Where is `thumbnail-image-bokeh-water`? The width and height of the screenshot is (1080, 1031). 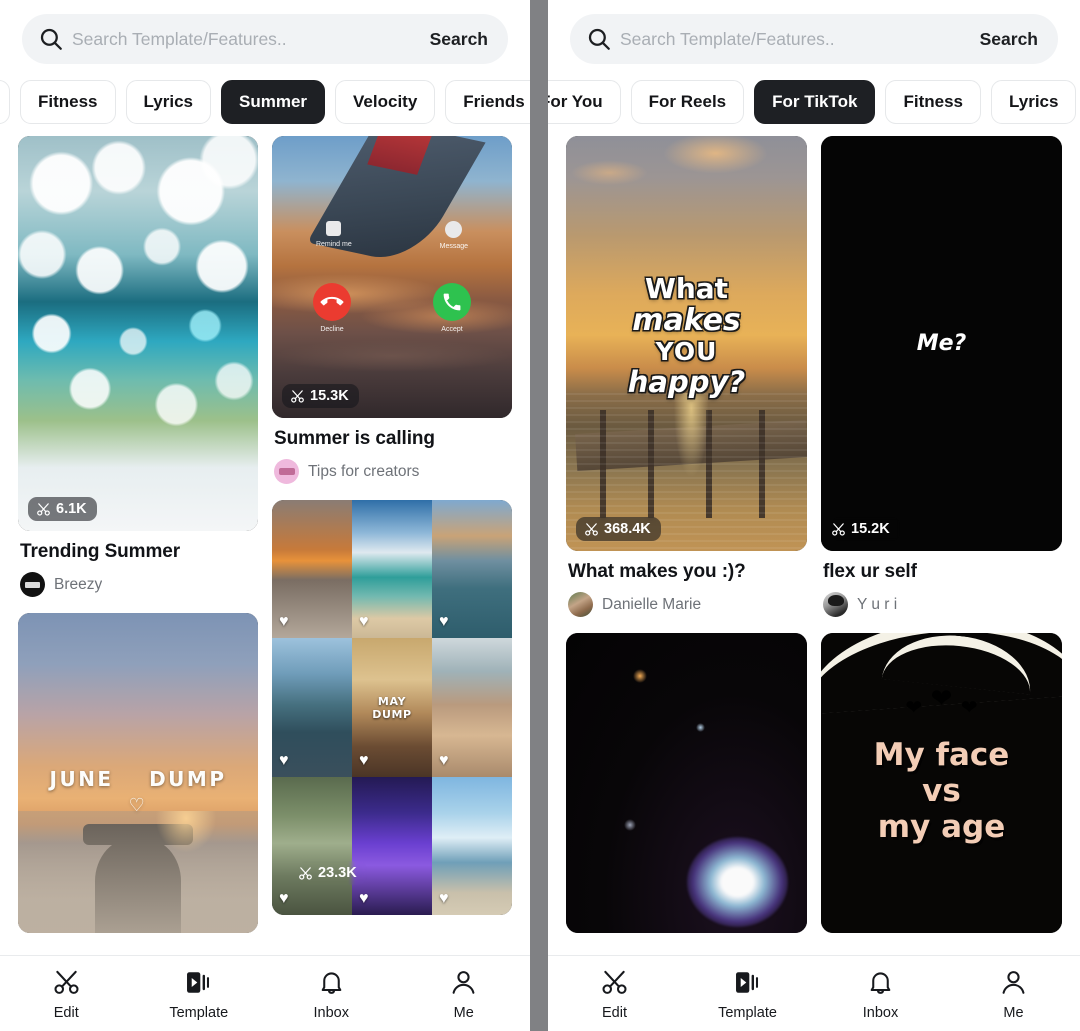
thumbnail-image-bokeh-water is located at coordinates (138, 333).